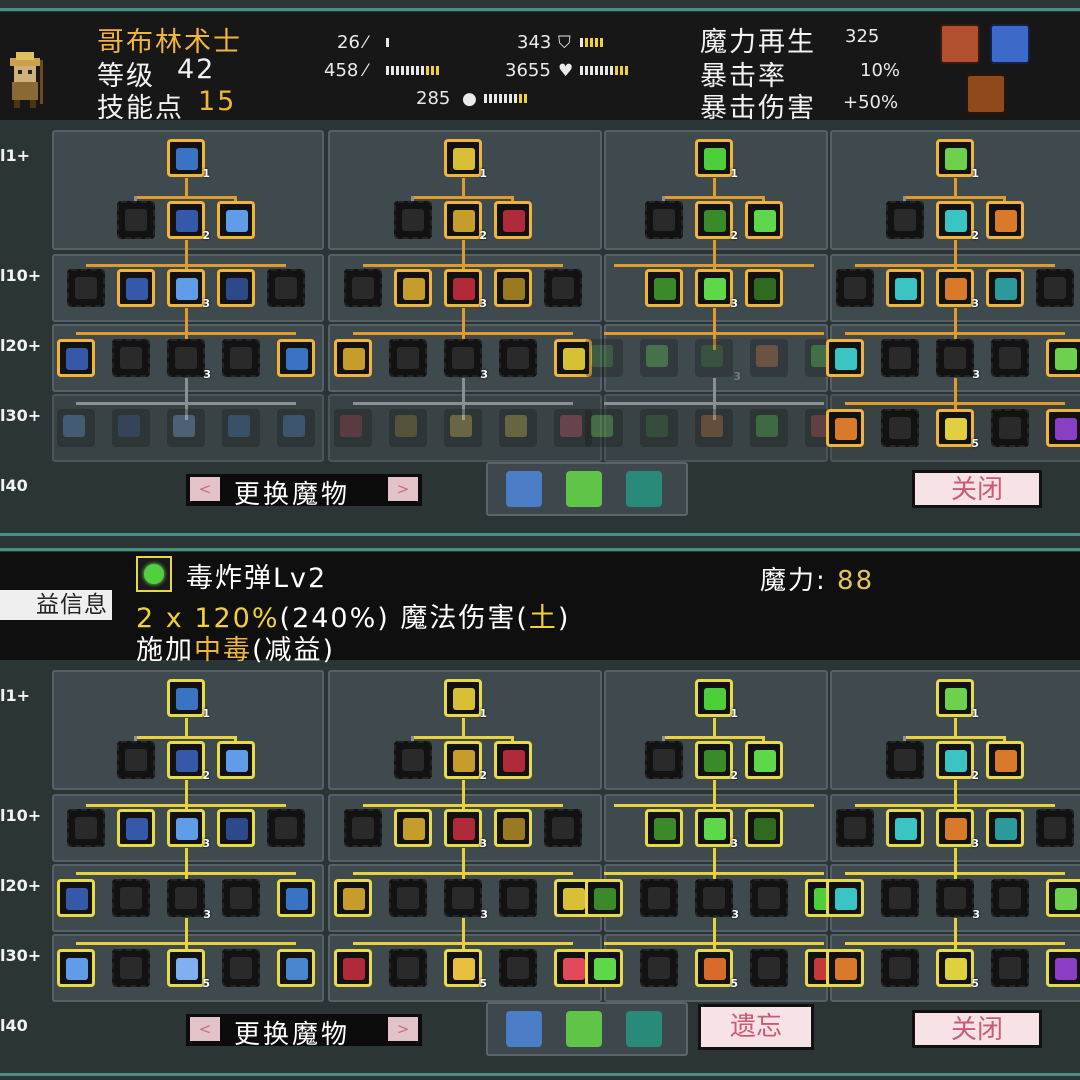 The image size is (1080, 1080). What do you see at coordinates (977, 489) in the screenshot?
I see `close-button: 关闭` at bounding box center [977, 489].